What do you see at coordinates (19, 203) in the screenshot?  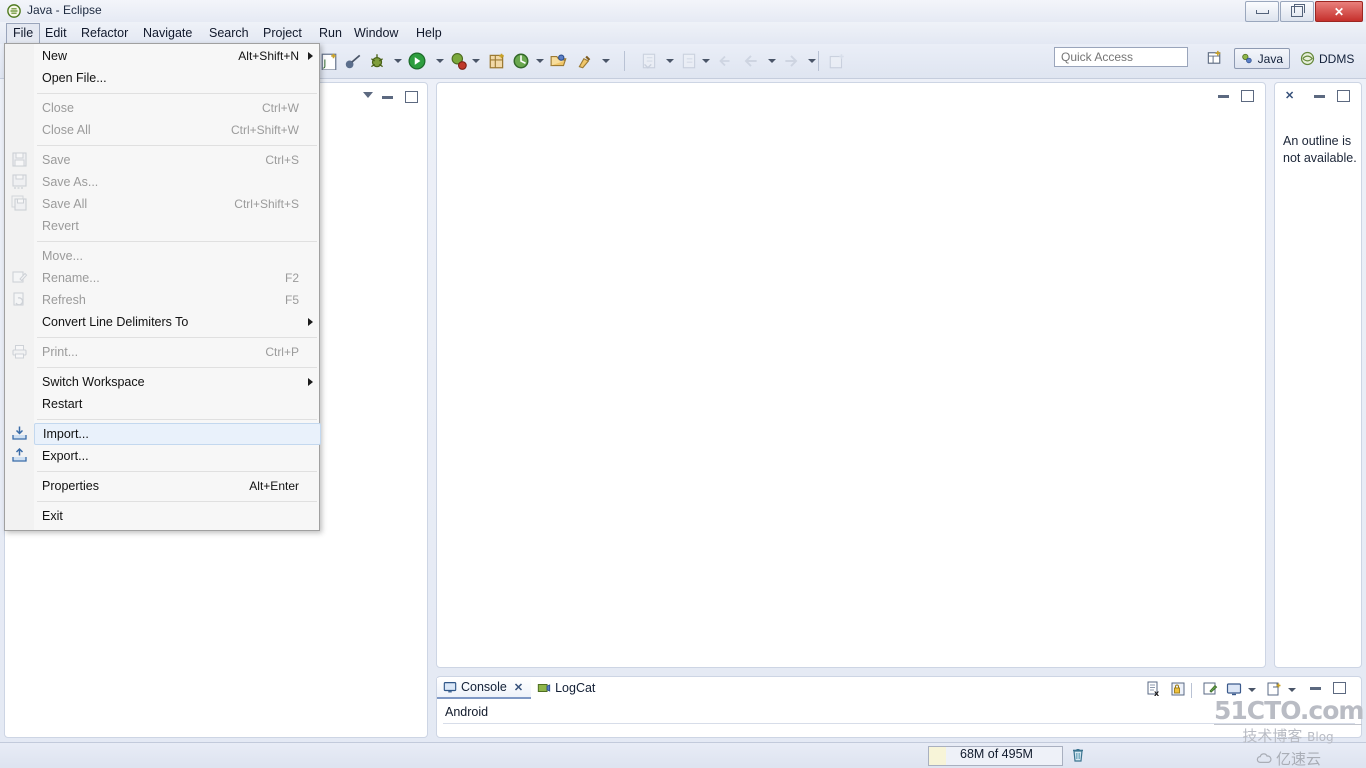 I see `save-all-icon` at bounding box center [19, 203].